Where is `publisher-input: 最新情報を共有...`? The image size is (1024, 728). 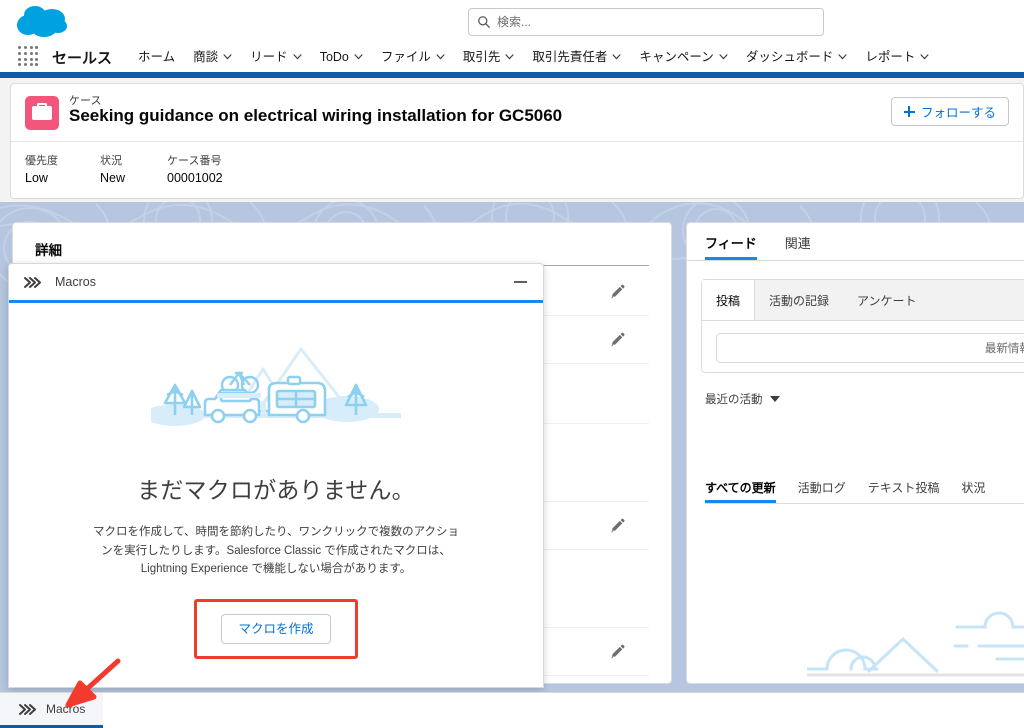
publisher-input: 最新情報を共有... is located at coordinates (870, 348).